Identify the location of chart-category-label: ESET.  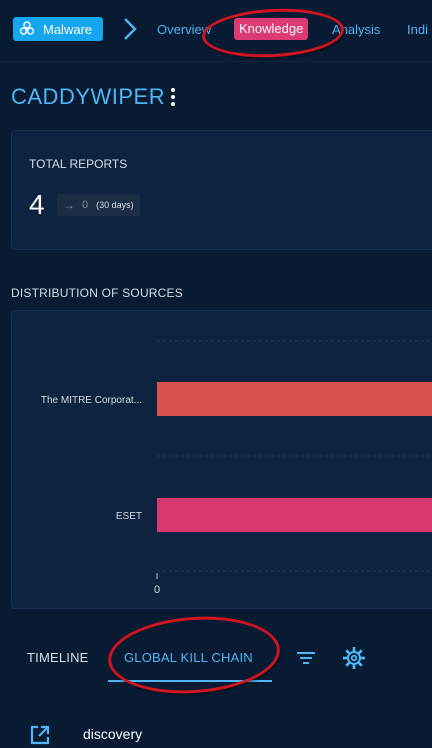
(129, 516).